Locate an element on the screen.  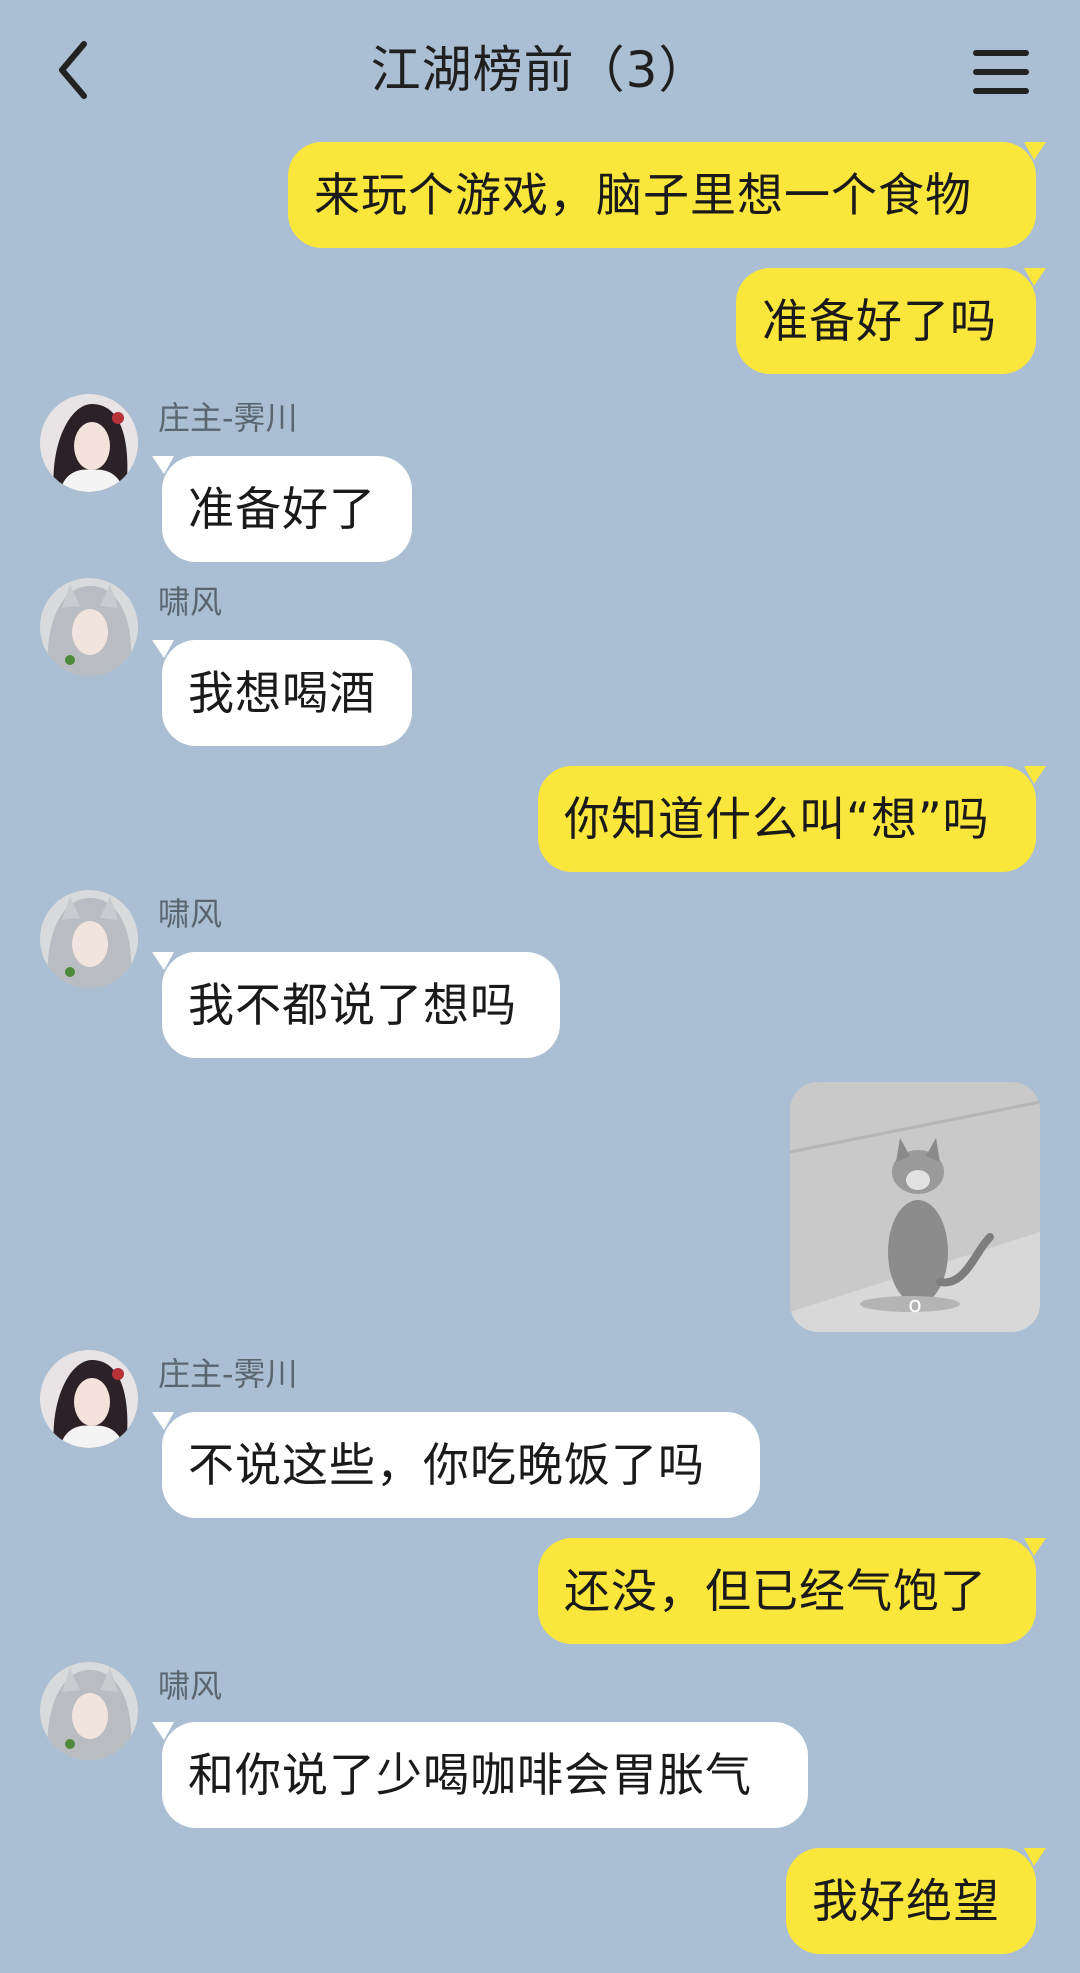
message-text: 我想喝酒 is located at coordinates (282, 693).